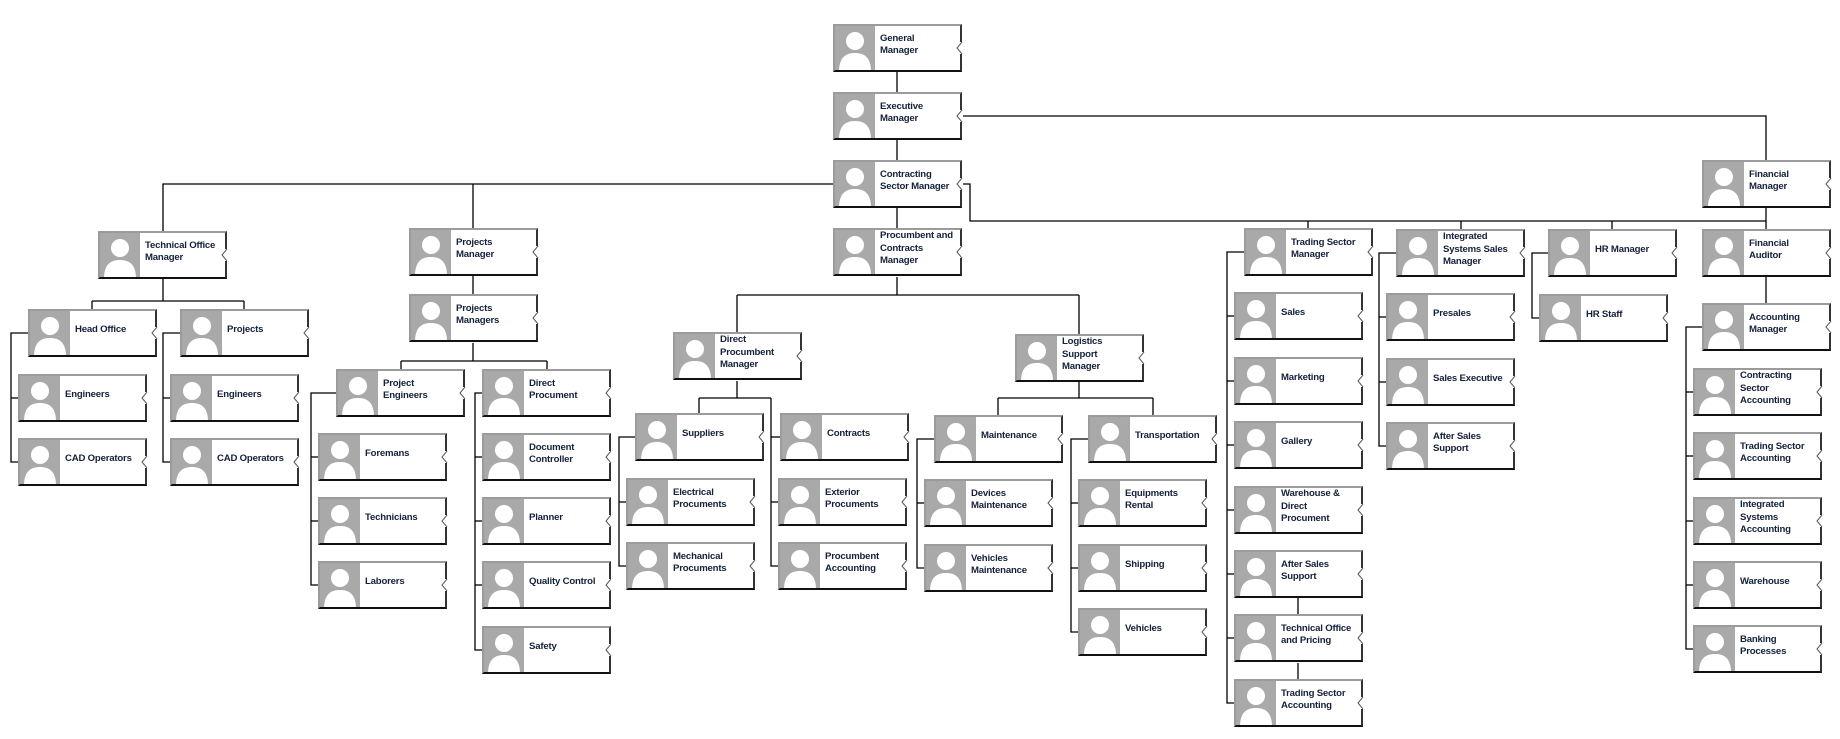  What do you see at coordinates (1143, 568) in the screenshot?
I see `org-node-shipping: Shipping` at bounding box center [1143, 568].